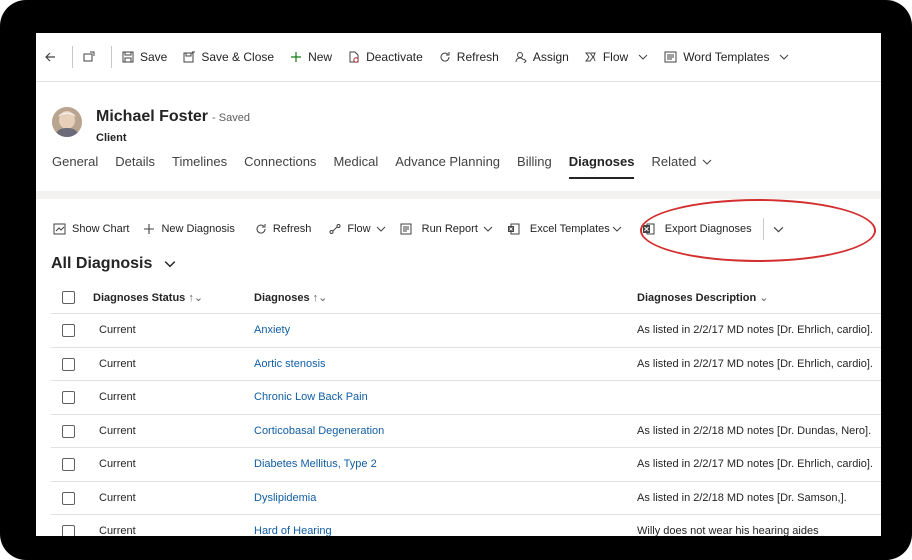 The height and width of the screenshot is (560, 912). Describe the element at coordinates (681, 166) in the screenshot. I see `tab-related: Related` at that location.